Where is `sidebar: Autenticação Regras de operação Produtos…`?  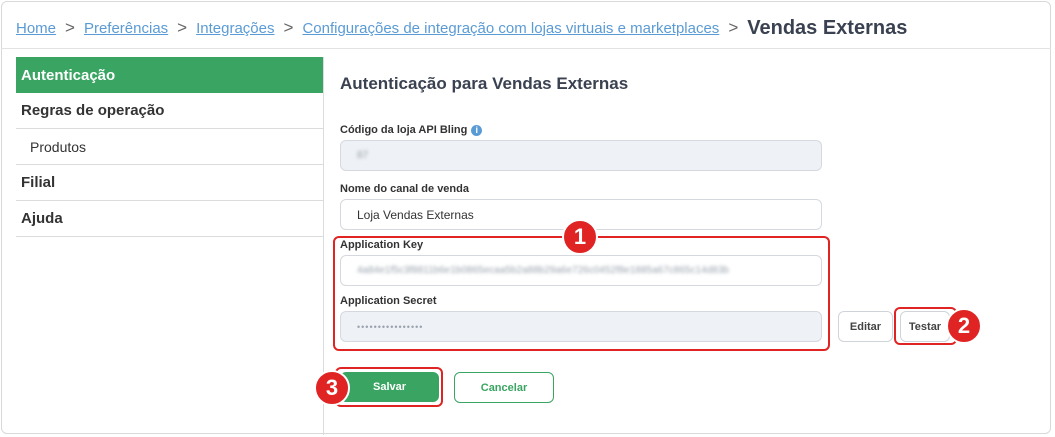
sidebar: Autenticação Regras de operação Produtos… is located at coordinates (169, 147).